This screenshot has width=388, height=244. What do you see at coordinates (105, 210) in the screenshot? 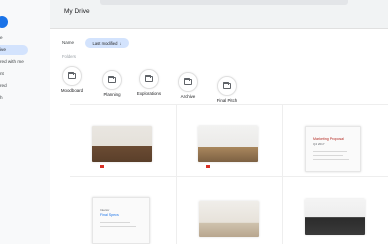
I see `doc-subtitle: Interior` at bounding box center [105, 210].